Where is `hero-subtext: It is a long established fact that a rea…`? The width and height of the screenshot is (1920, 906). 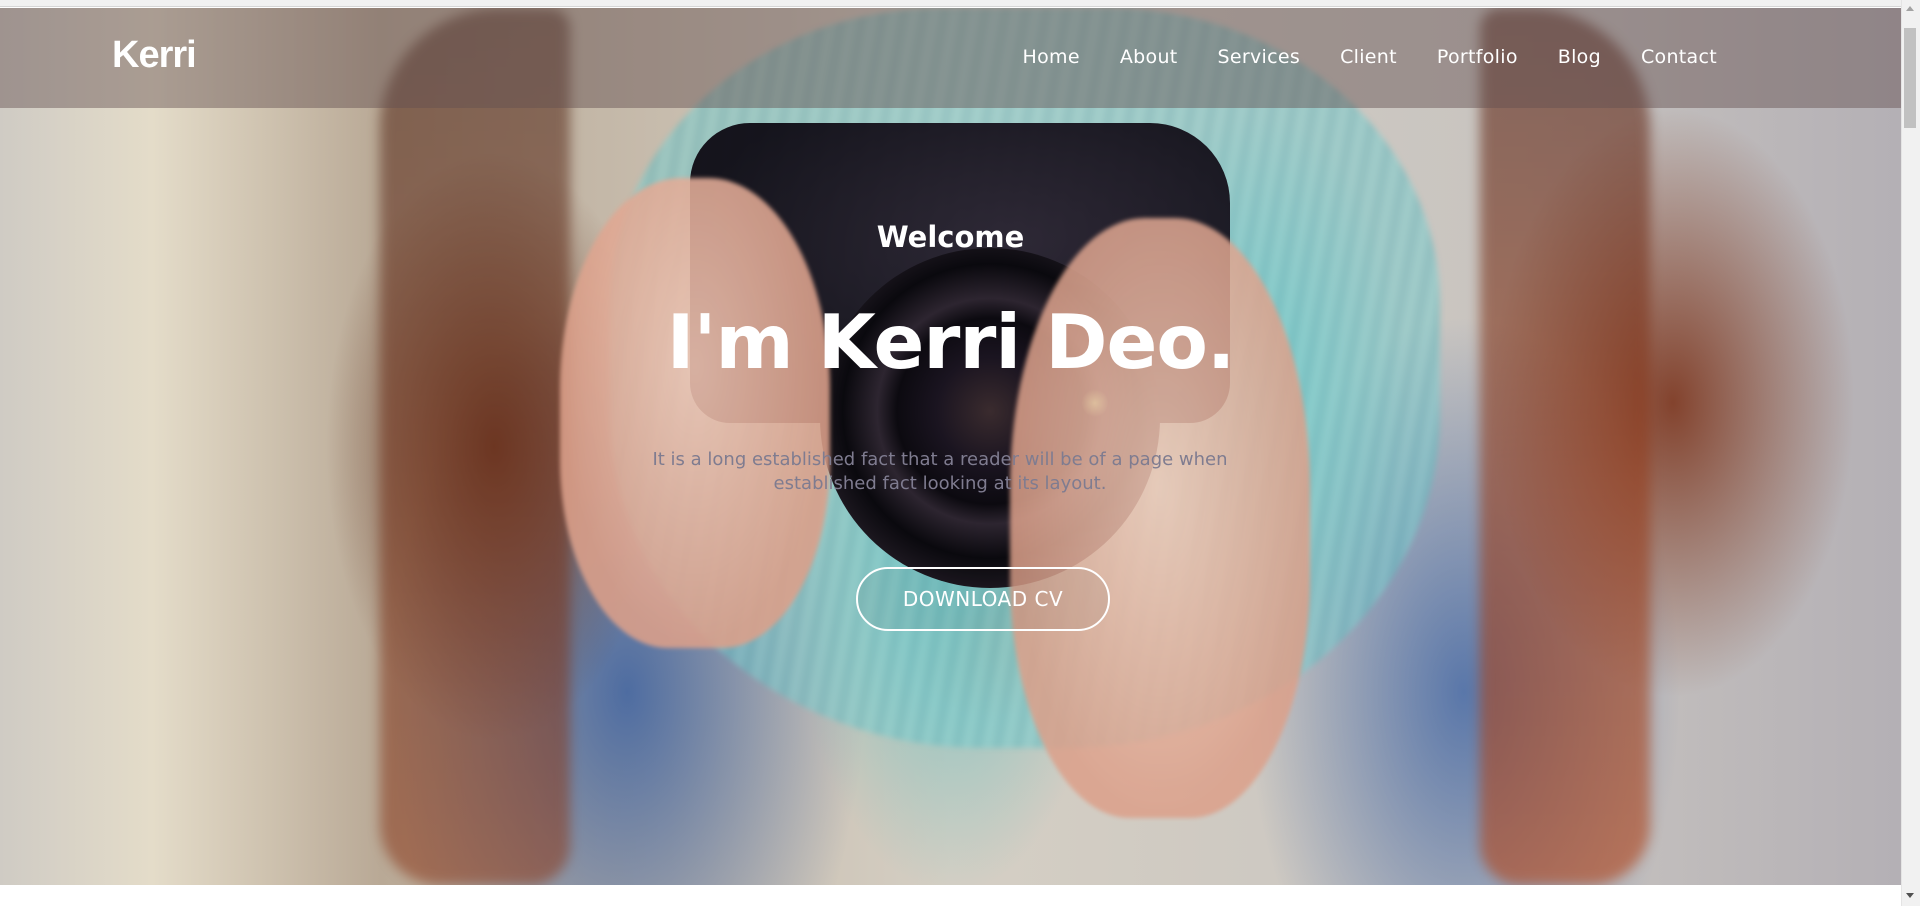 hero-subtext: It is a long established fact that a rea… is located at coordinates (940, 471).